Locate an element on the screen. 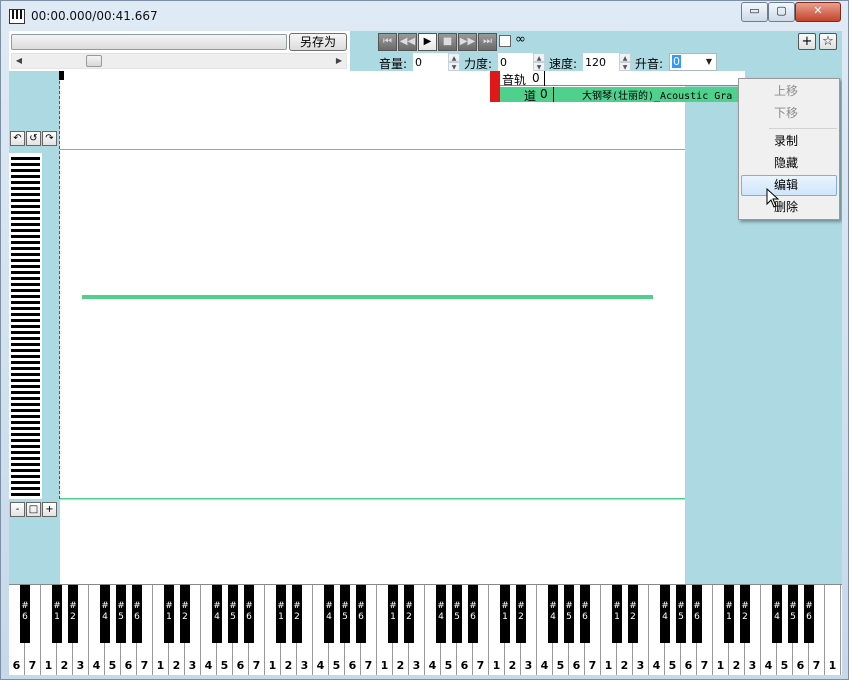 This screenshot has height=680, width=849. close-button: ✕ is located at coordinates (818, 12).